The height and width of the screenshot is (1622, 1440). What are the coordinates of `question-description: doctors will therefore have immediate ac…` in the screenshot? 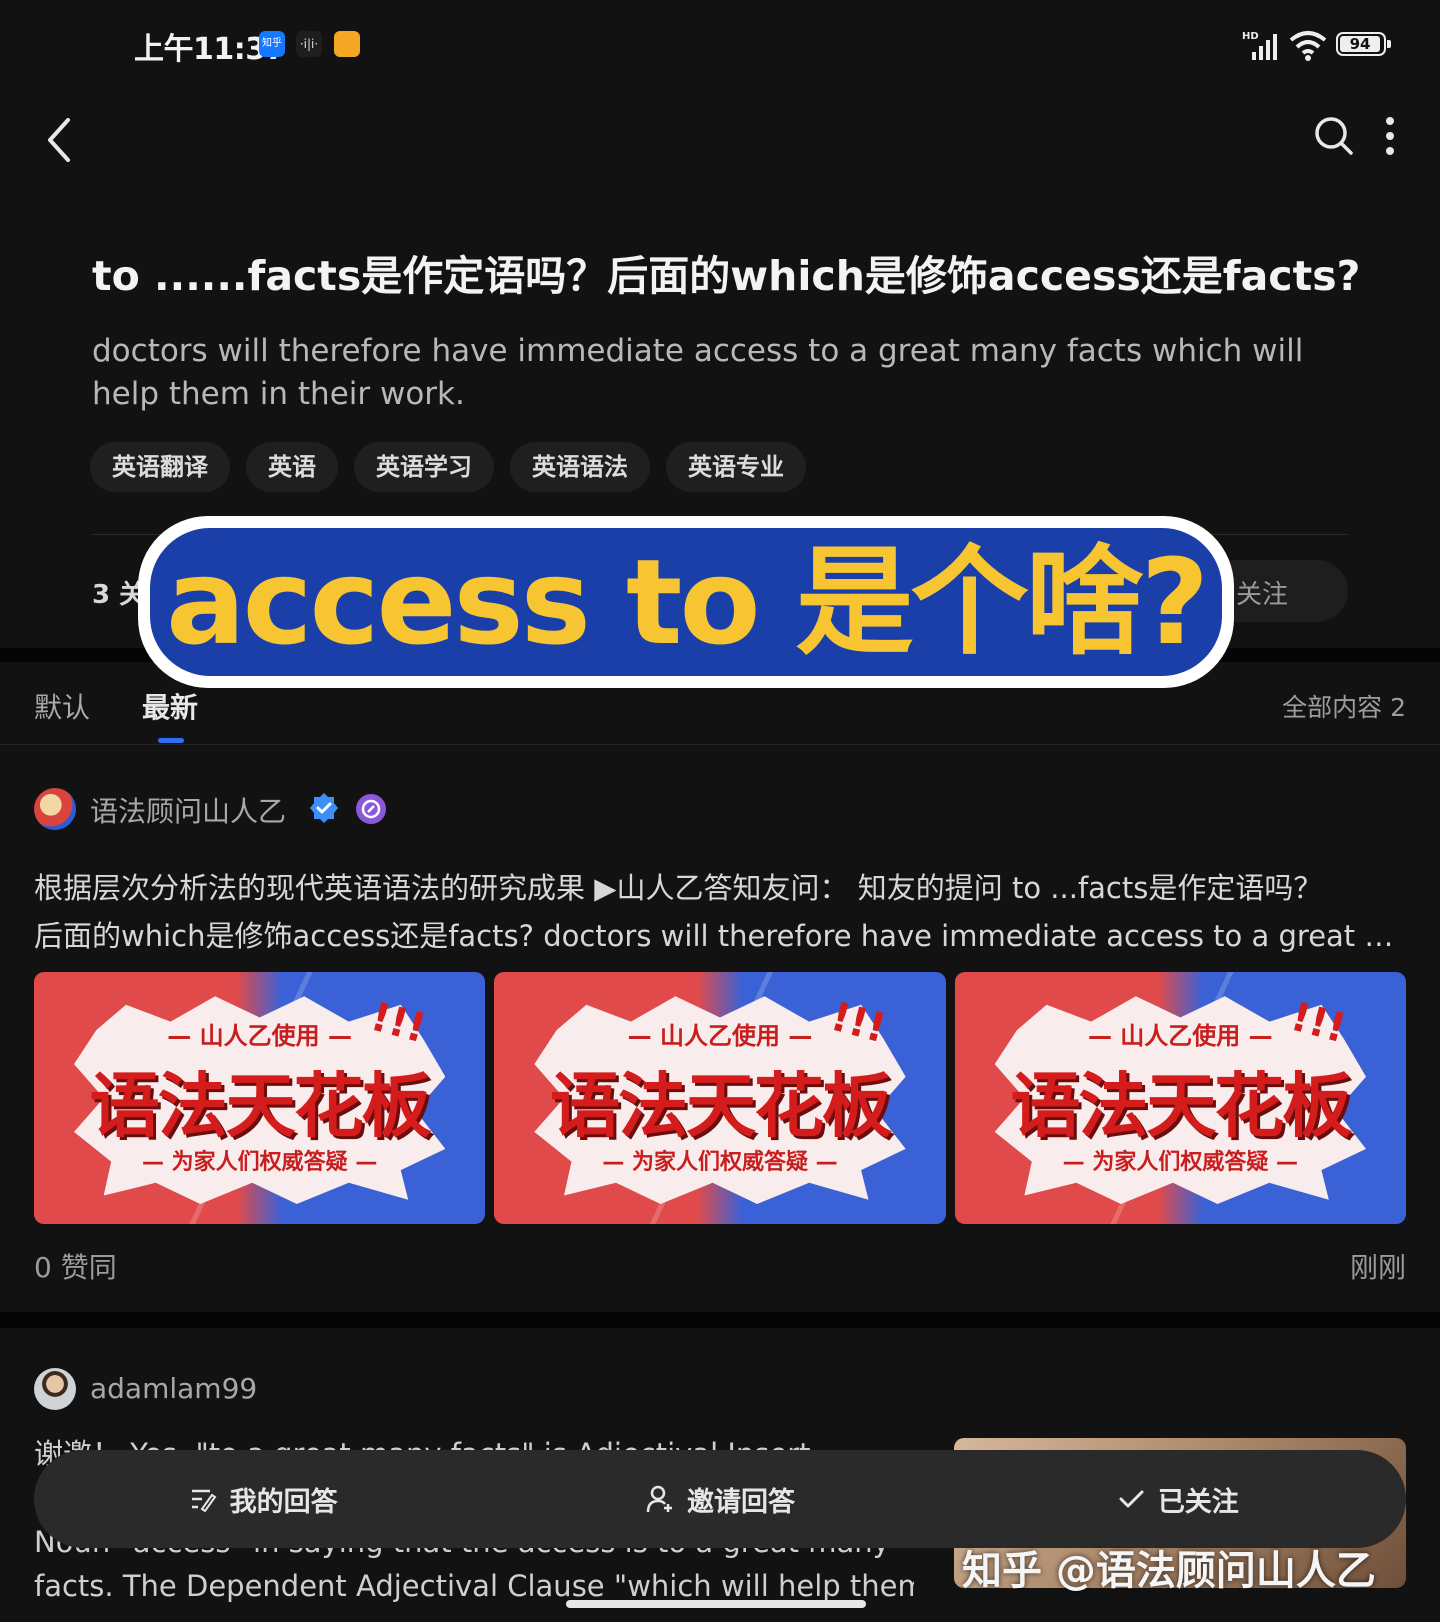 It's located at (722, 373).